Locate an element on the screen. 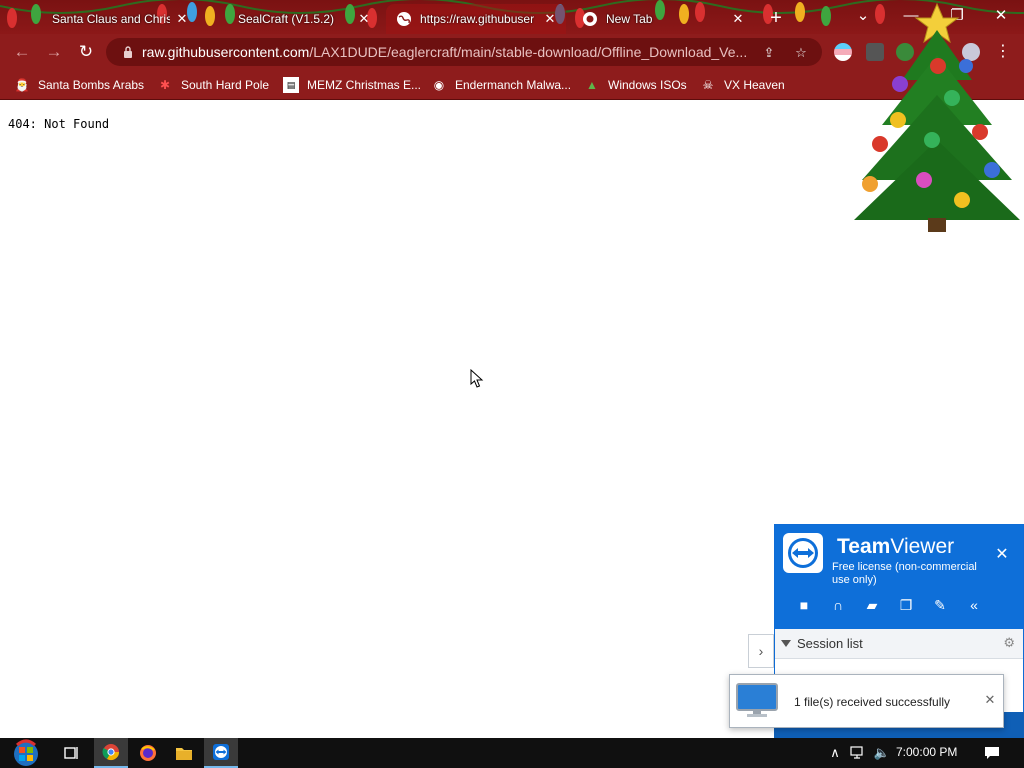  firefox-icon is located at coordinates (148, 753).